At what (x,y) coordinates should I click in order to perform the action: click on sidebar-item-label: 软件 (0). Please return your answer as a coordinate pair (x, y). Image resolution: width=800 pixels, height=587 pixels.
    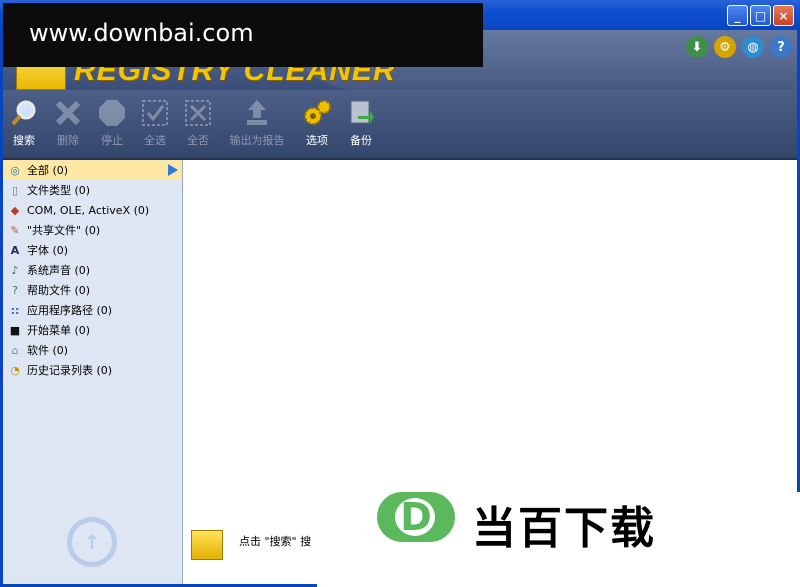
    Looking at the image, I should click on (48, 350).